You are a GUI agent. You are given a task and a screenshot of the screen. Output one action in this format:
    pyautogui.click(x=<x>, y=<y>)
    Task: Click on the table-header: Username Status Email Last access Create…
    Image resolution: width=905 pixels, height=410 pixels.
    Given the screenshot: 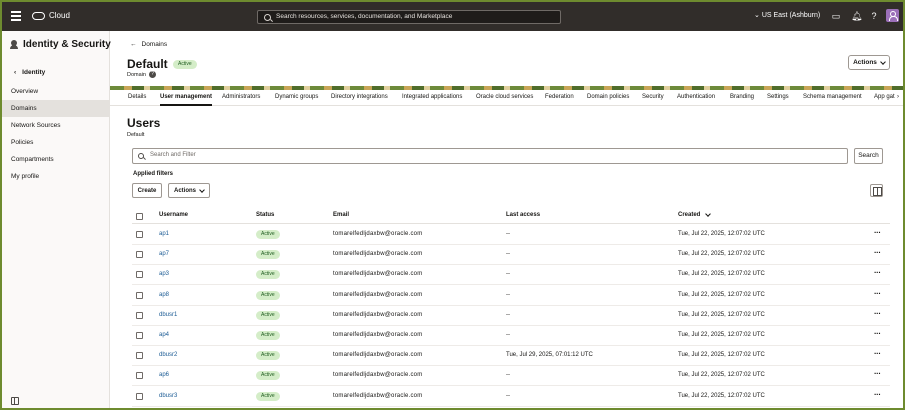 What is the action you would take?
    pyautogui.click(x=511, y=216)
    